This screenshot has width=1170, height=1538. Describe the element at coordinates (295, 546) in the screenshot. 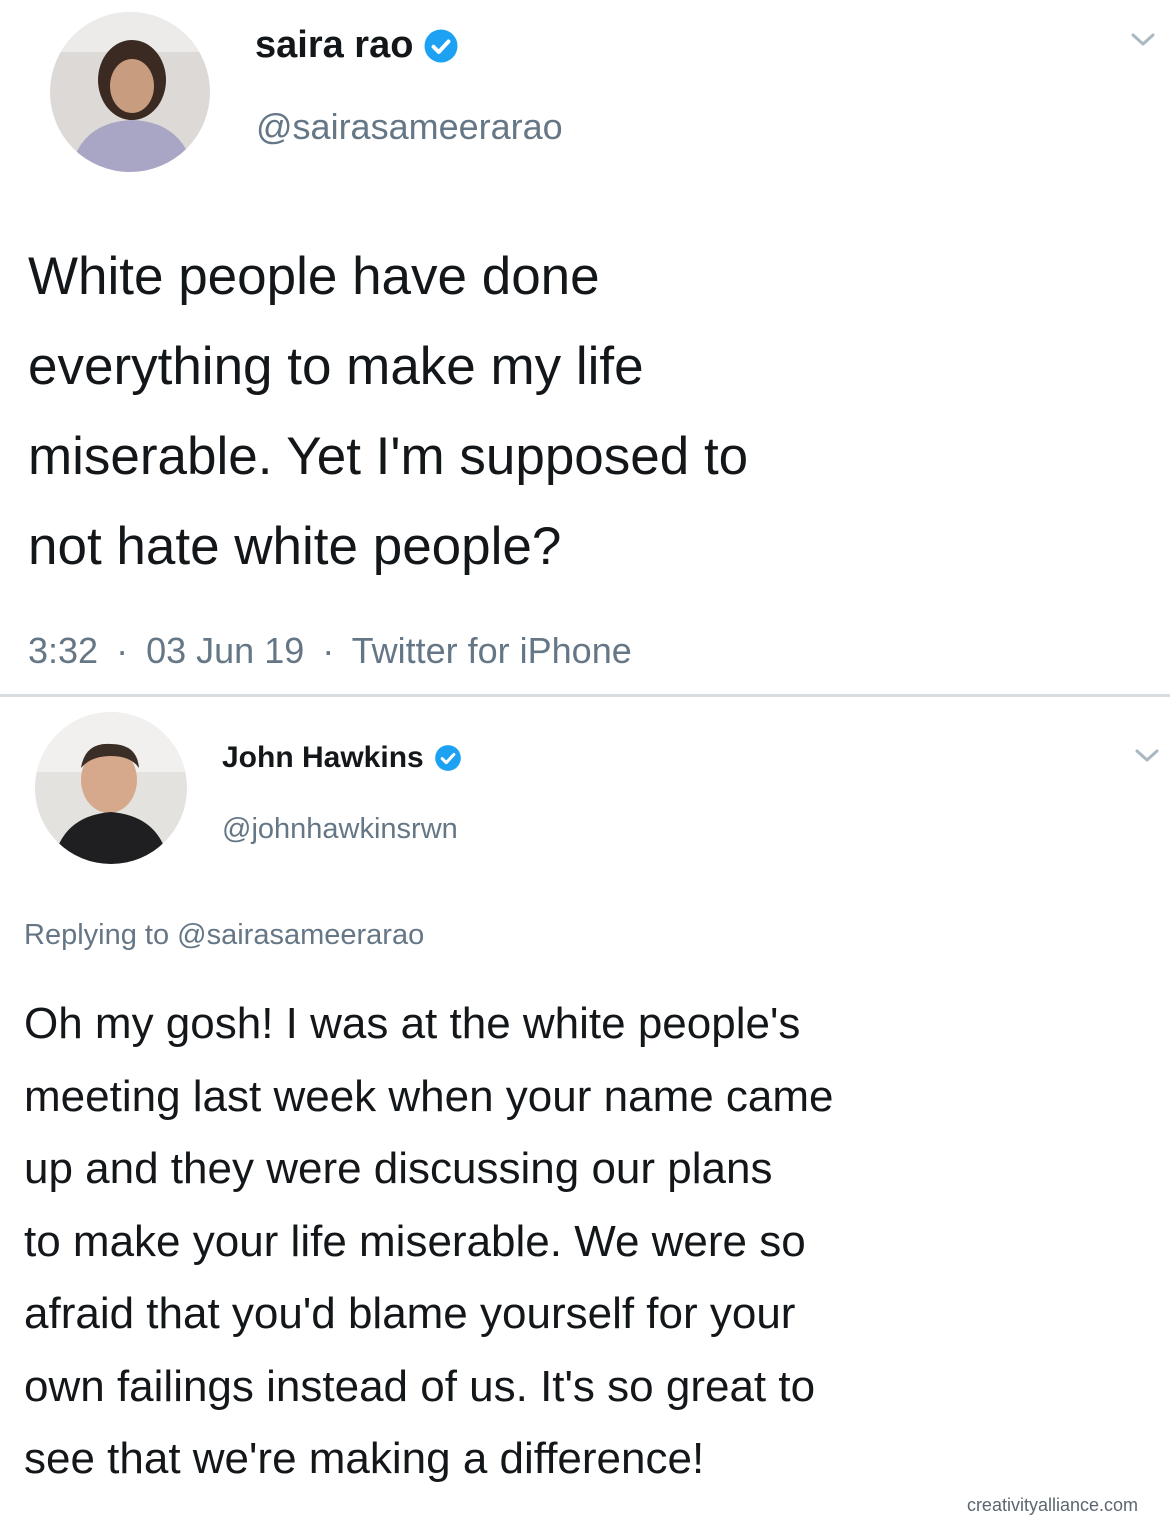

I see `tweet-text-line: not hate white people?` at that location.